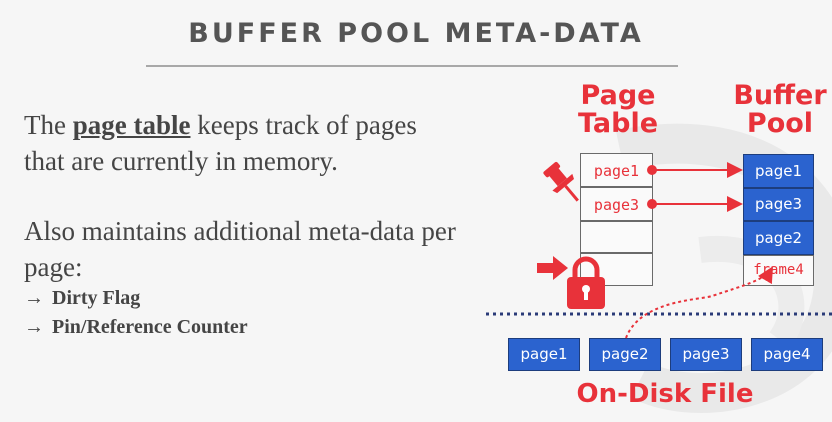  What do you see at coordinates (552, 268) in the screenshot?
I see `pointer-arrow-icon` at bounding box center [552, 268].